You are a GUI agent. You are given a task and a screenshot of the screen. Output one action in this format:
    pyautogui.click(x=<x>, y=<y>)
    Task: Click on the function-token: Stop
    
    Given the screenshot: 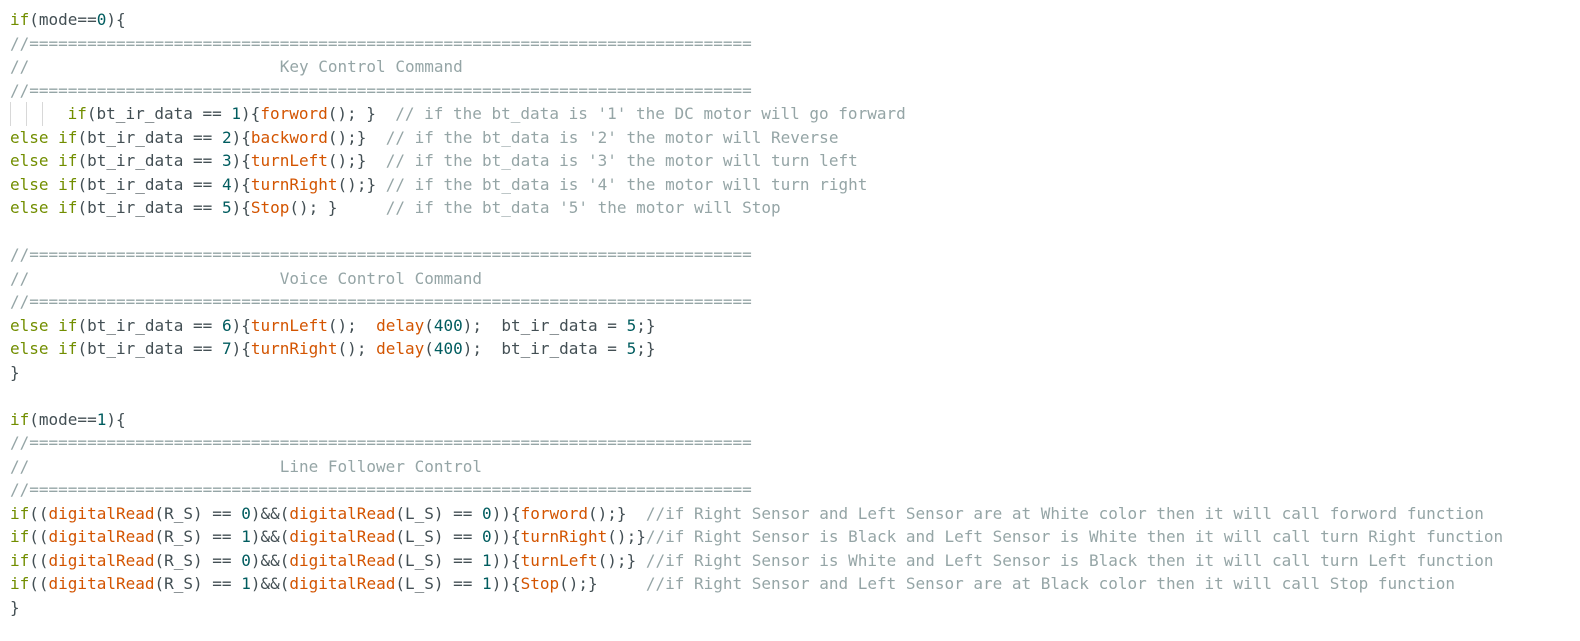 What is the action you would take?
    pyautogui.click(x=540, y=583)
    